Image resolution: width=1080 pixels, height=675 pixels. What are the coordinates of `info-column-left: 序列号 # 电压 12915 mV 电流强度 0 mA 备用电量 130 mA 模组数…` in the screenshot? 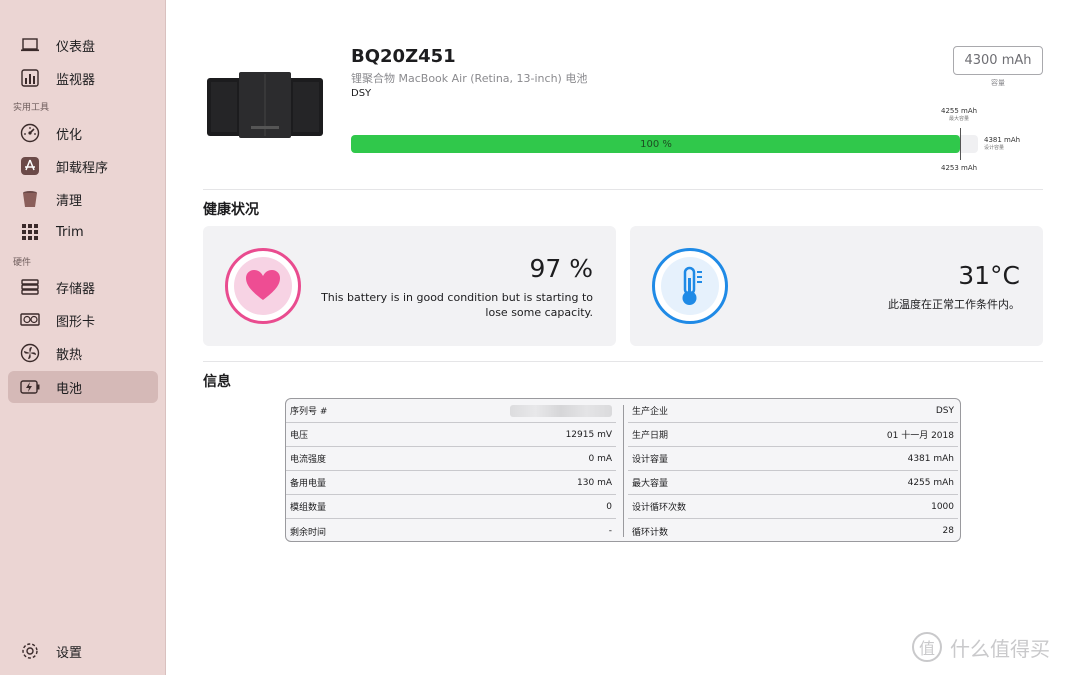 It's located at (451, 470).